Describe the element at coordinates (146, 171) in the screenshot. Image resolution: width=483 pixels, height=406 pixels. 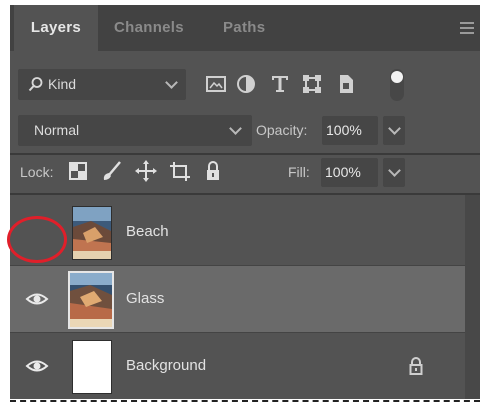
I see `lock-position-icon` at that location.